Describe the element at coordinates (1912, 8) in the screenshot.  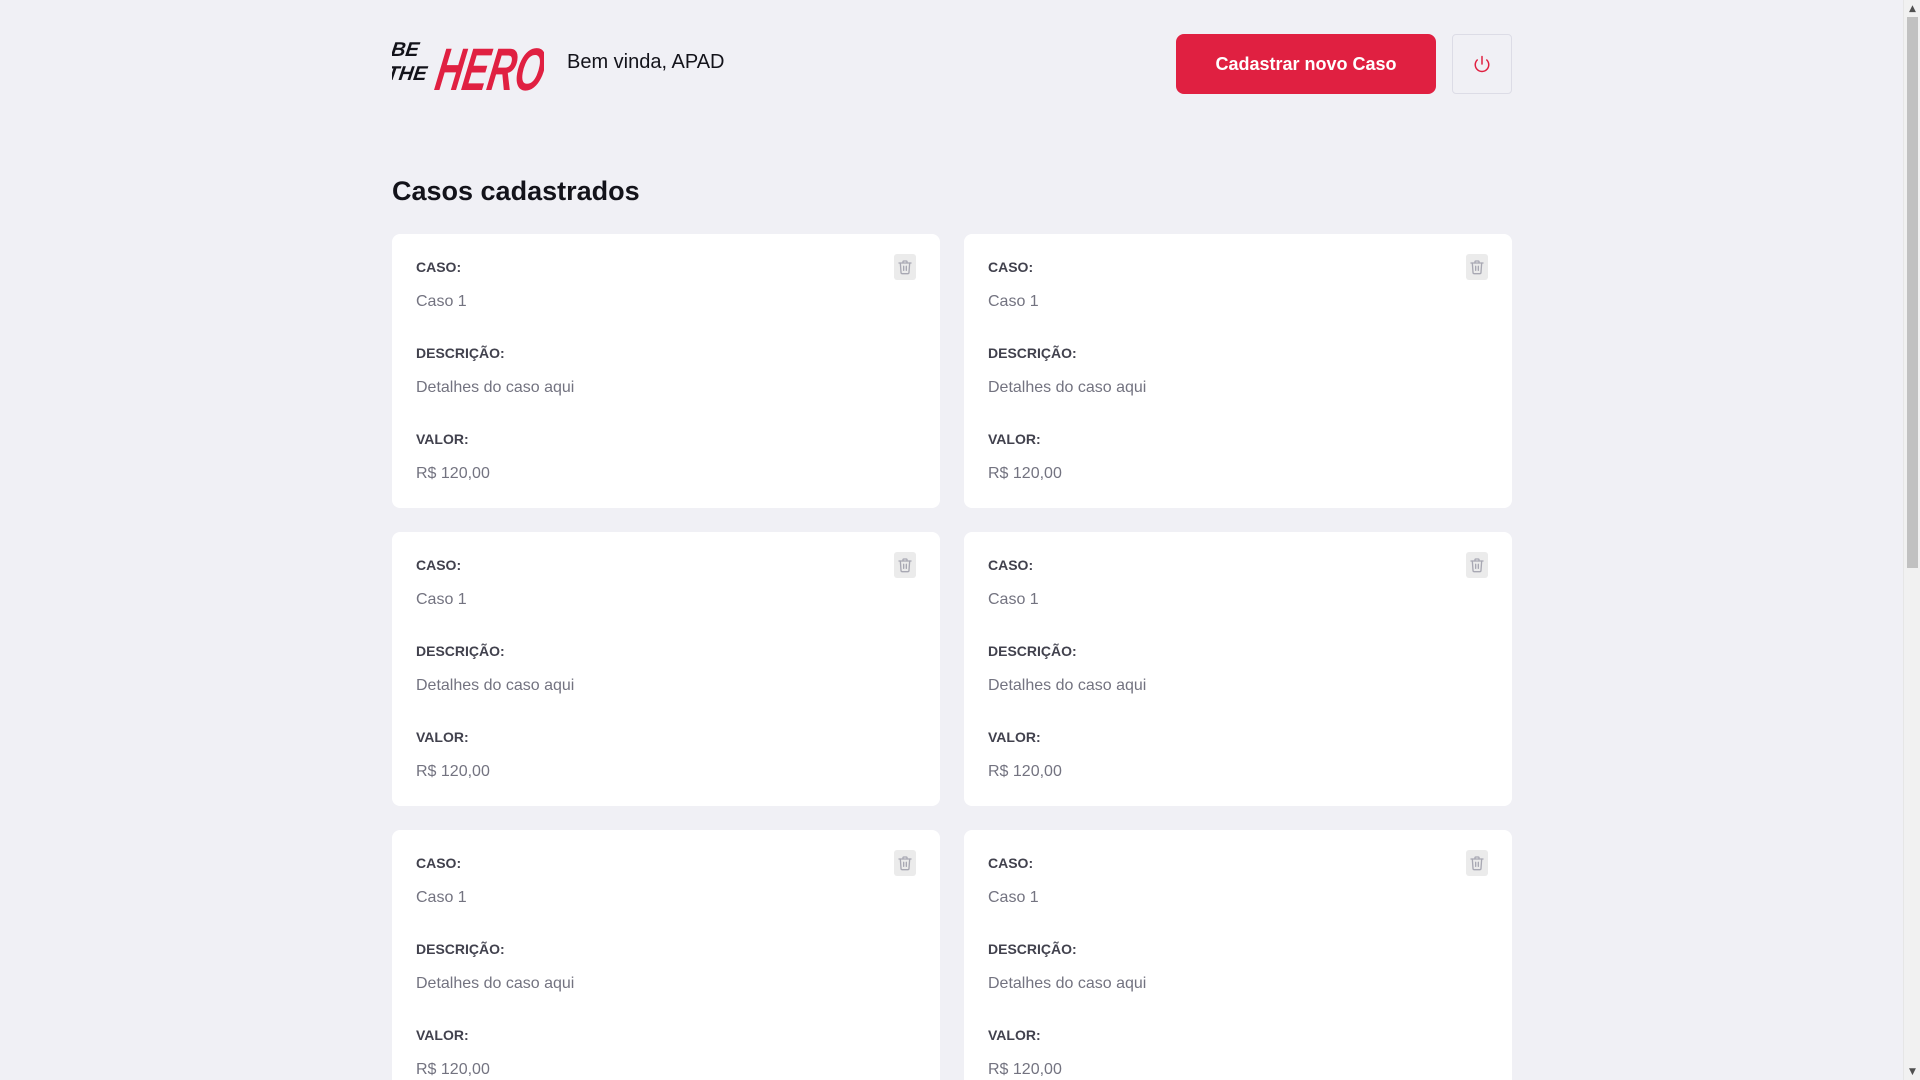
I see `scroll-up-arrow-icon: ▲` at that location.